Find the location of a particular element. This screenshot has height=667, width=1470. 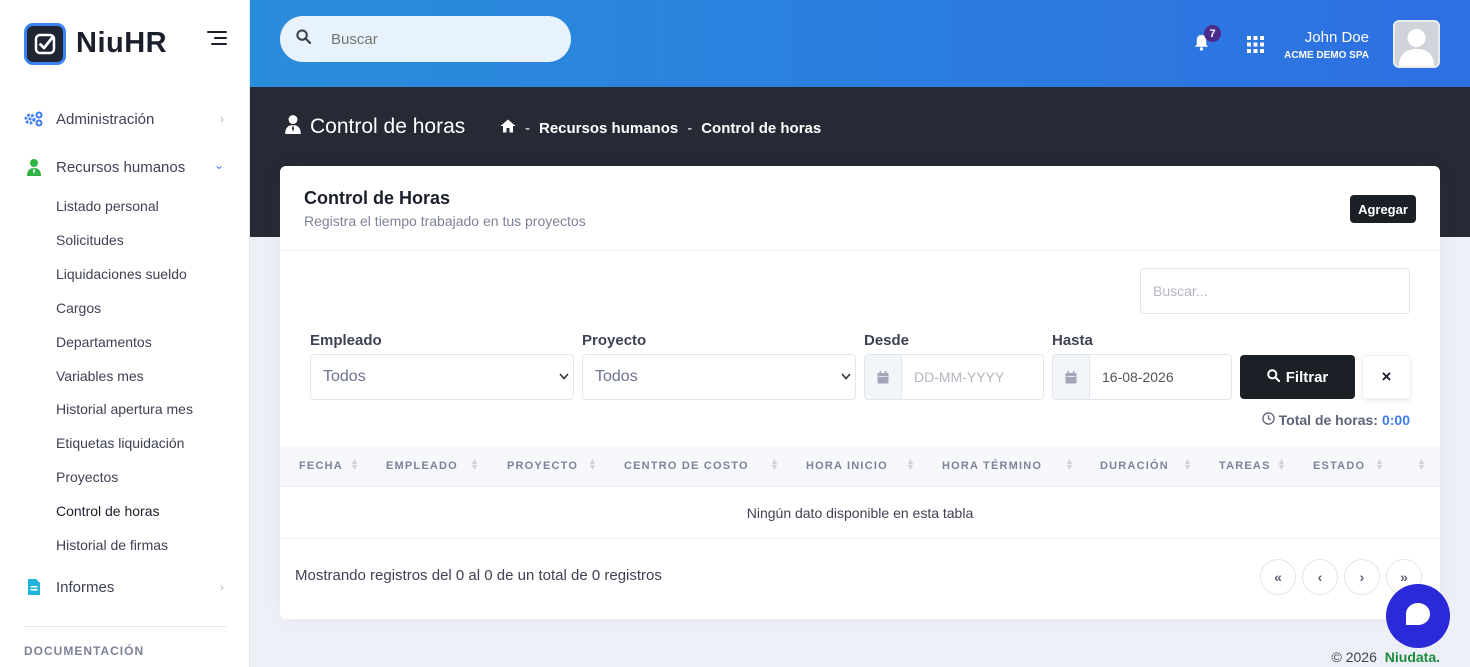

column-empleado: EMPLEADO is located at coordinates (422, 466).